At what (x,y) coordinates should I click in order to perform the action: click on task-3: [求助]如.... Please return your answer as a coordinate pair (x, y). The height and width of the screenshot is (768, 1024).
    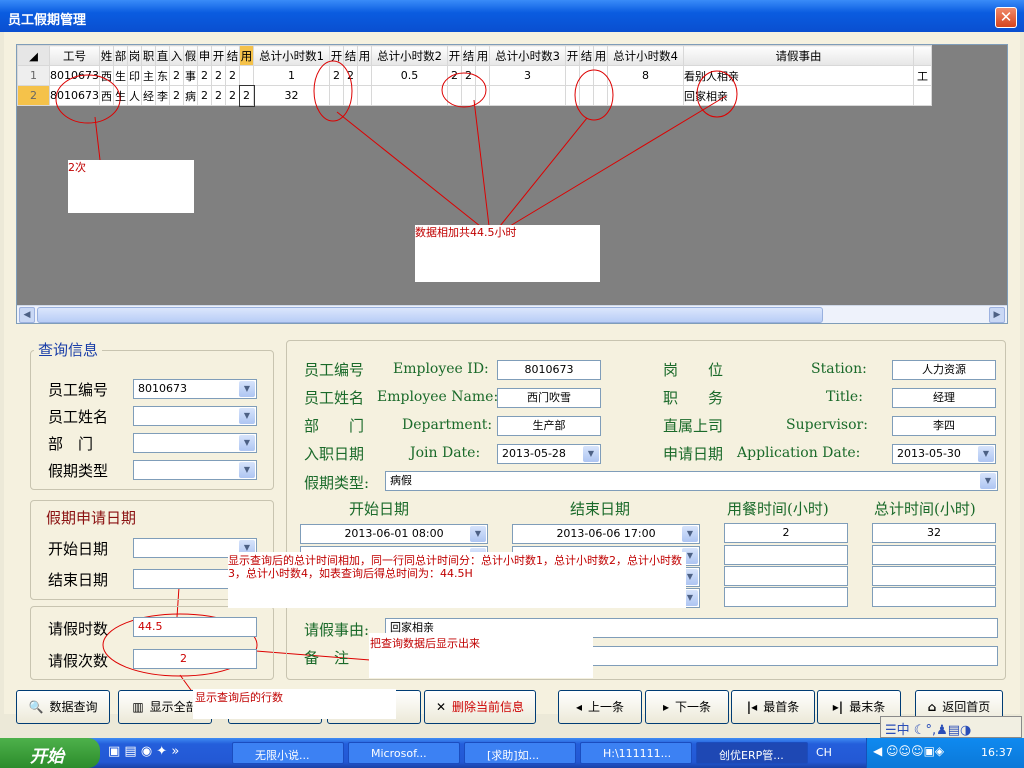
    Looking at the image, I should click on (520, 753).